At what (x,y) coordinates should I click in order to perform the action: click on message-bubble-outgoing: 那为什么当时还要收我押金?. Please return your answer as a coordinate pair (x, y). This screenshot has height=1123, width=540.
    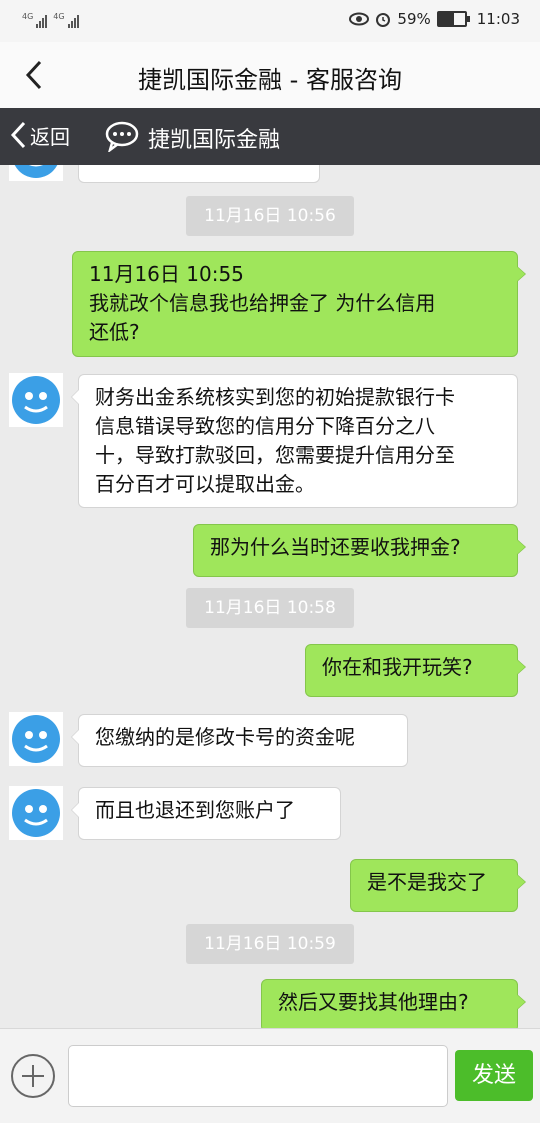
    Looking at the image, I should click on (359, 550).